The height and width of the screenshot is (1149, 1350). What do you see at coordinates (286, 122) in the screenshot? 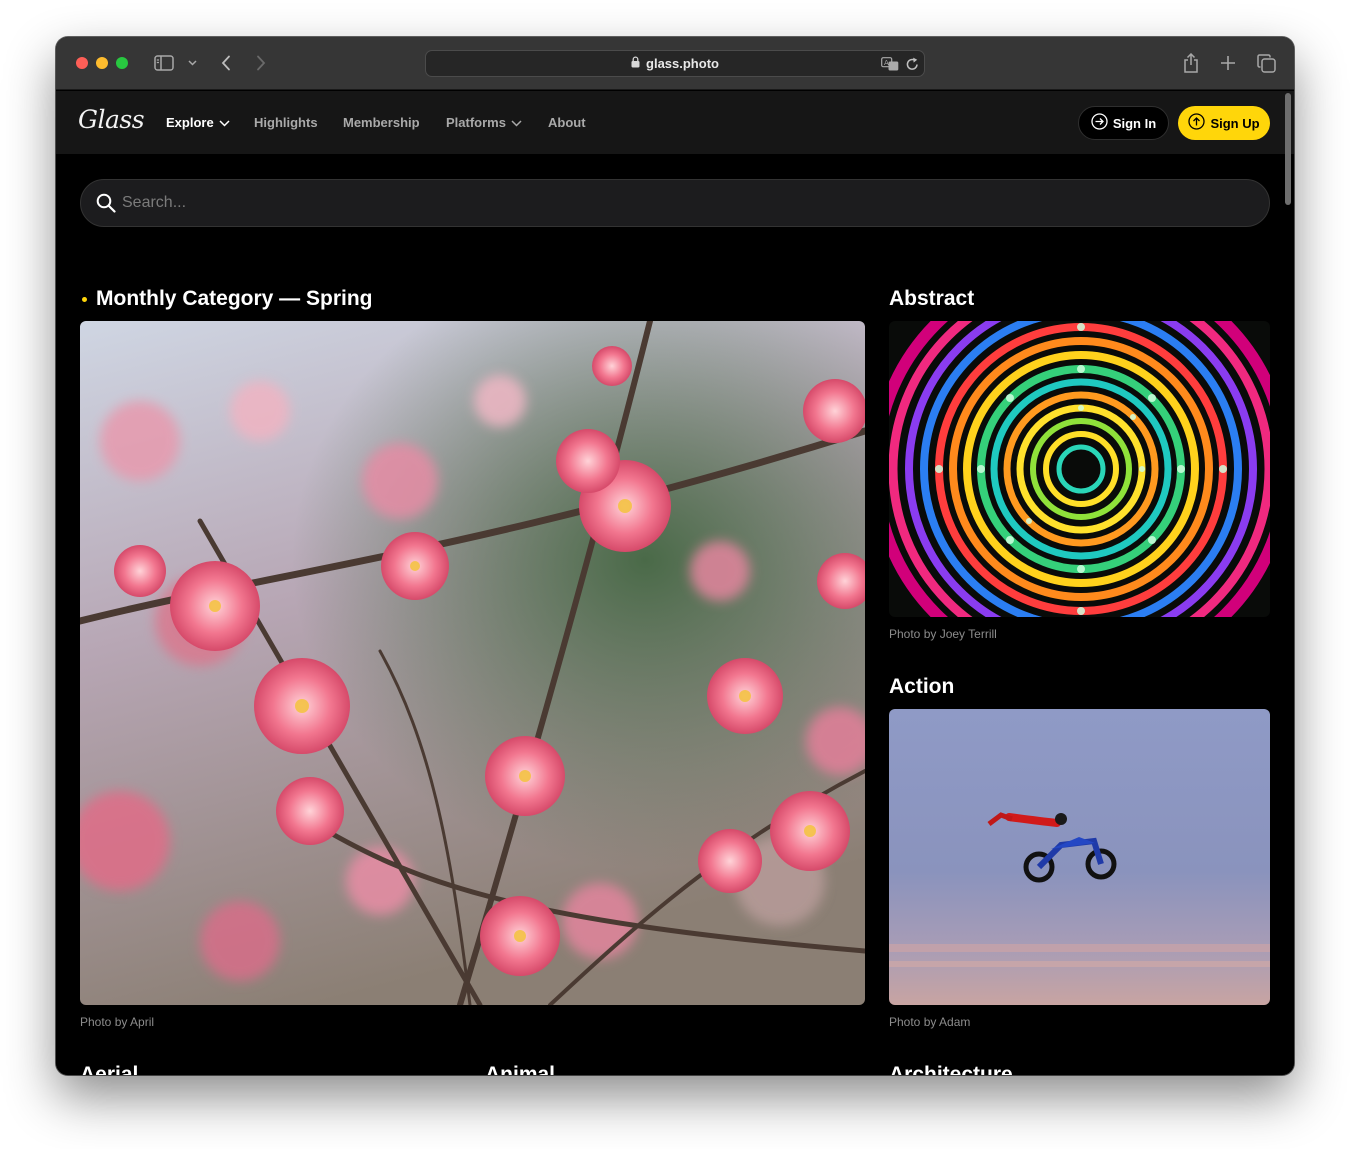
I see `nav-highlights: Highlights` at bounding box center [286, 122].